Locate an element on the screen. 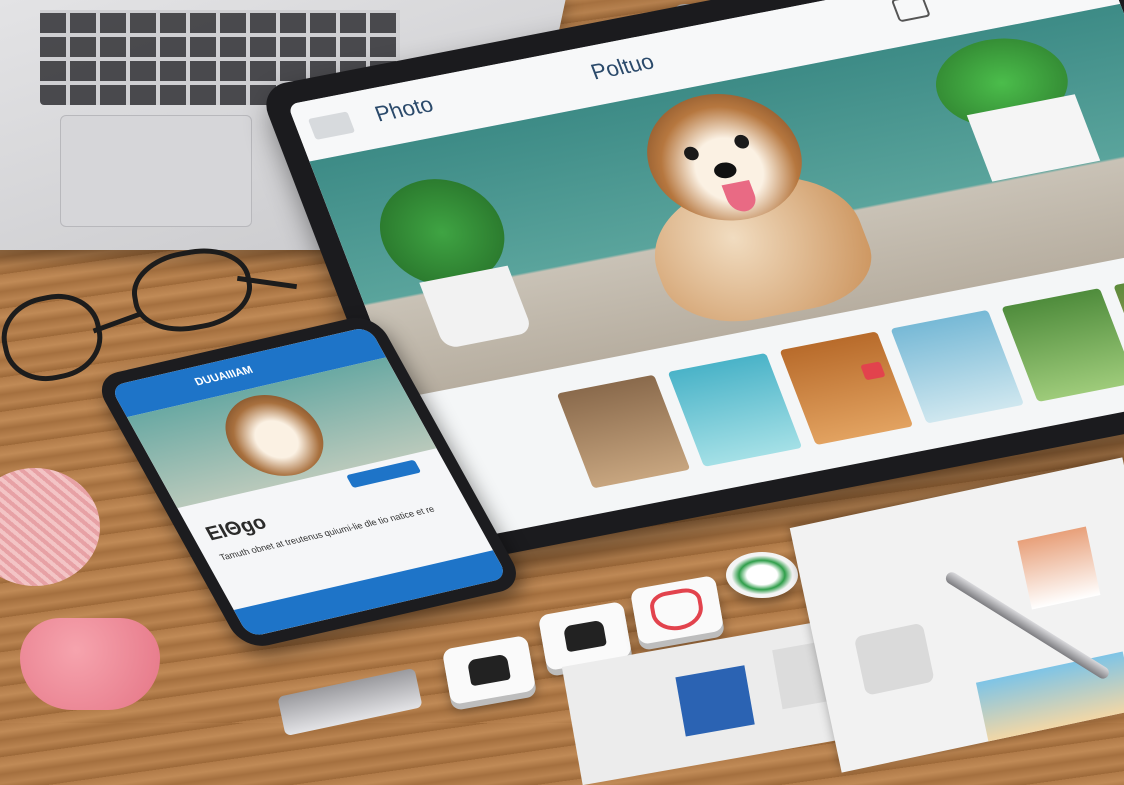 The height and width of the screenshot is (785, 1124). like-keycap is located at coordinates (489, 670).